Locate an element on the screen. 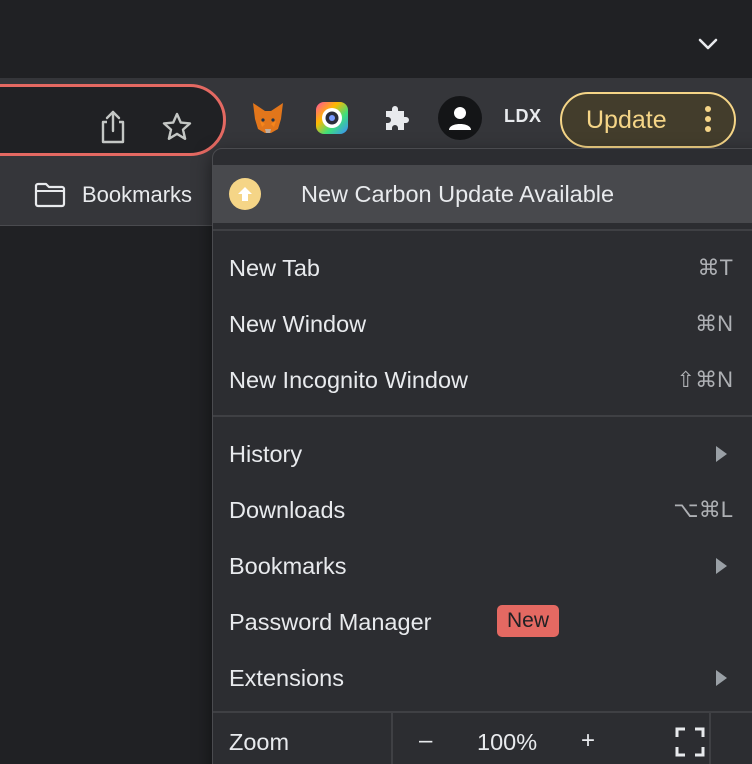 This screenshot has height=764, width=752. star-outline-icon is located at coordinates (177, 126).